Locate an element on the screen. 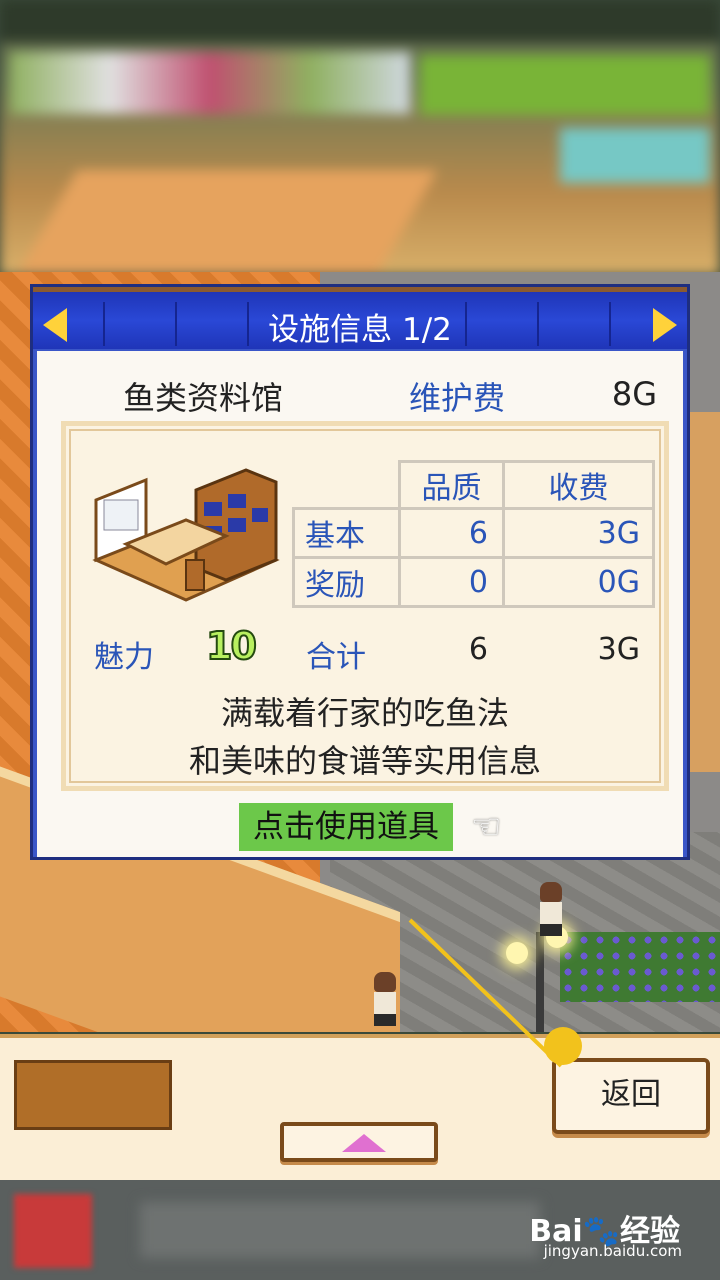  facility-image is located at coordinates (186, 535).